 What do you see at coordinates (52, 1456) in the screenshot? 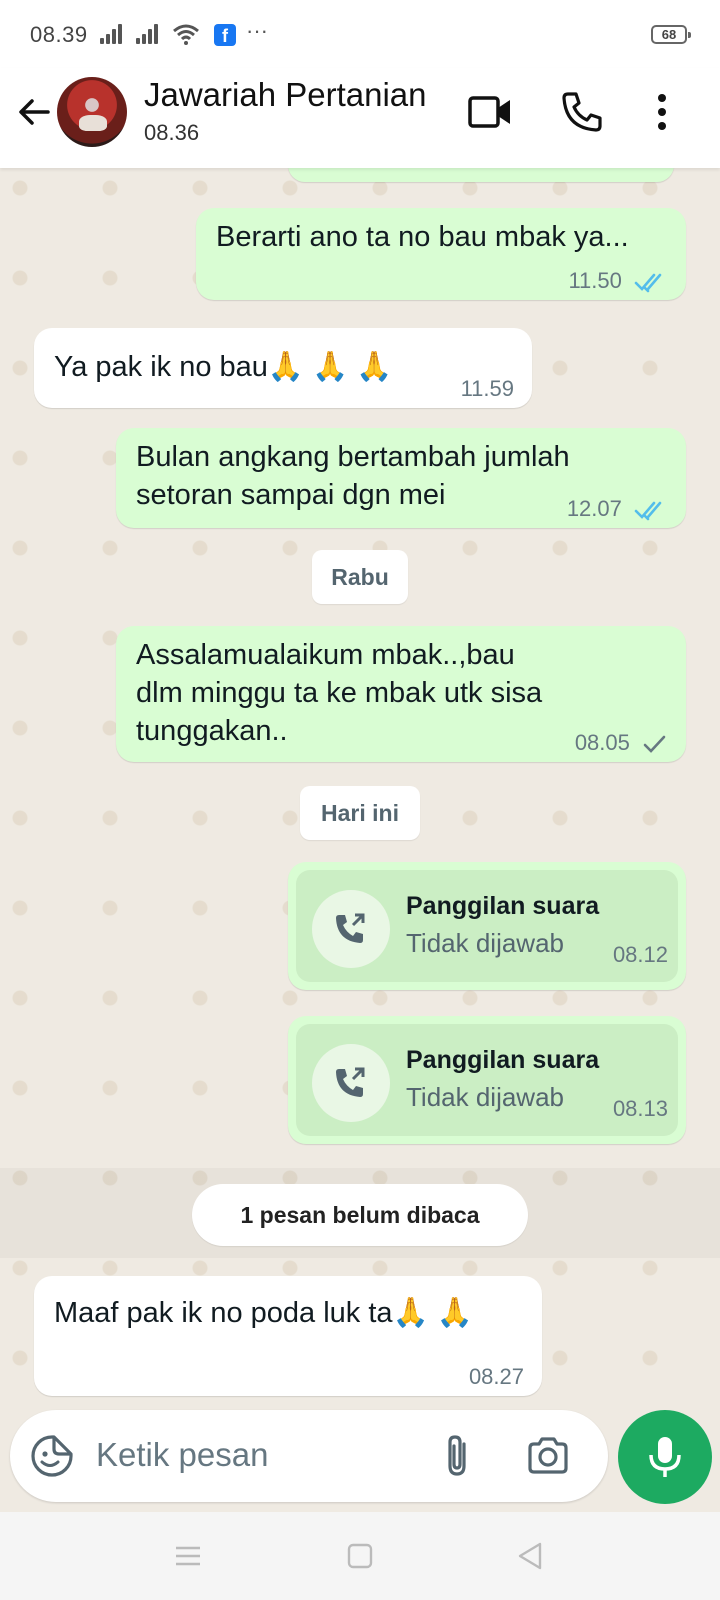
I see `sticker-icon` at bounding box center [52, 1456].